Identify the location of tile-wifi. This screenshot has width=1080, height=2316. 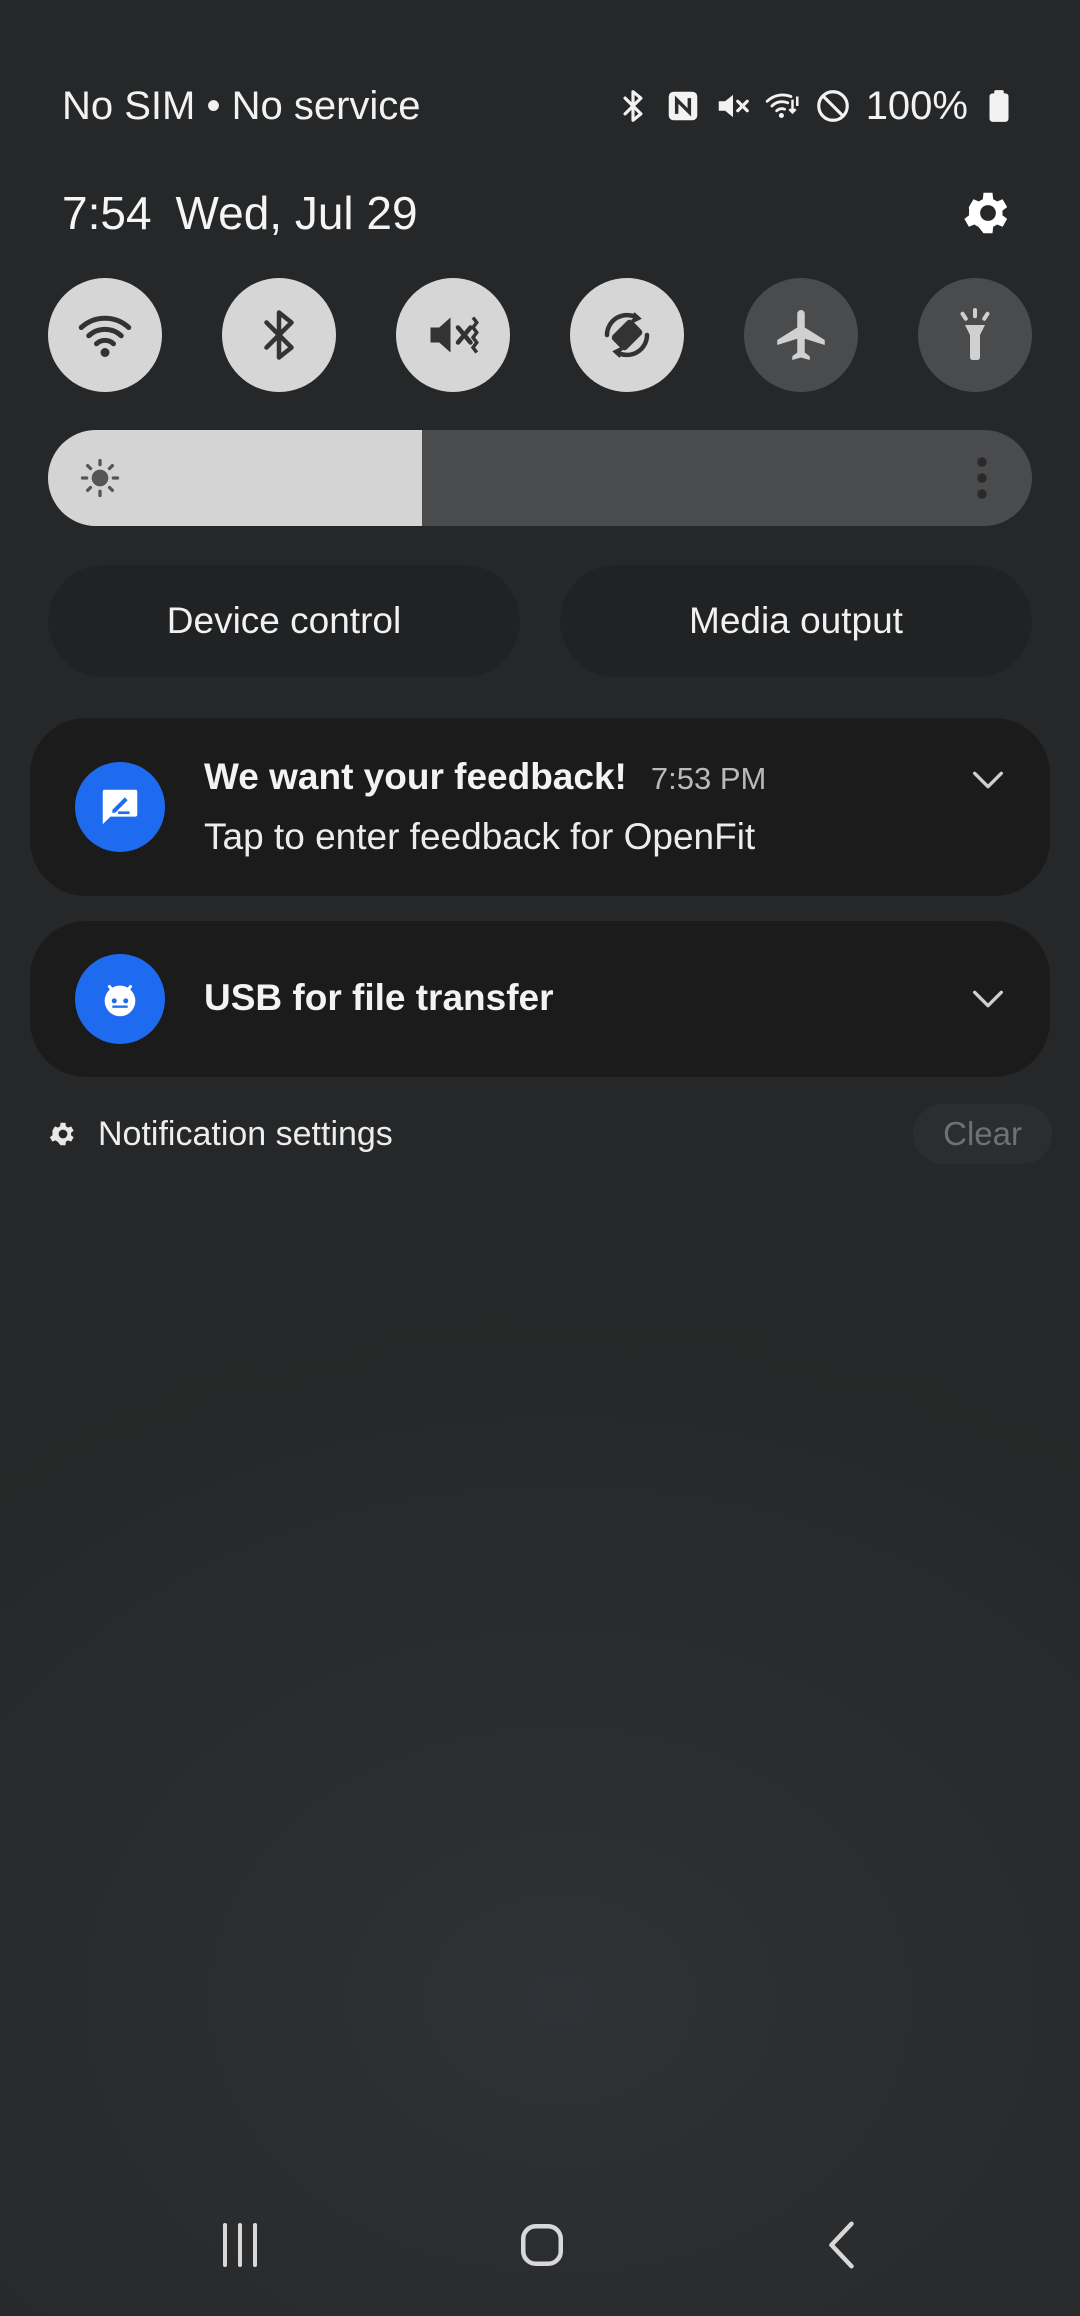
(105, 335).